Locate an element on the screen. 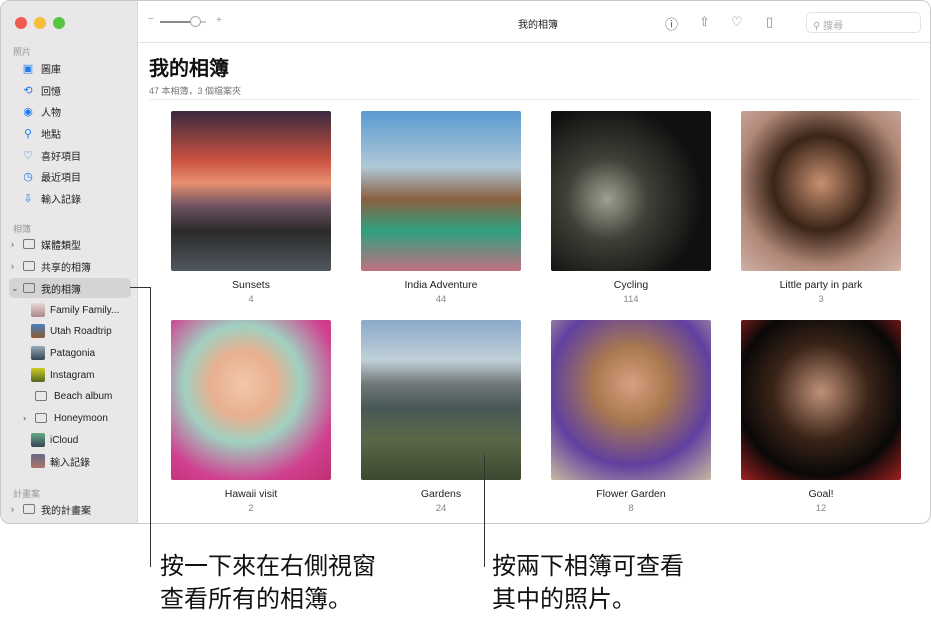  sidebar-item-memories: ⟲ 回憶 is located at coordinates (70, 90).